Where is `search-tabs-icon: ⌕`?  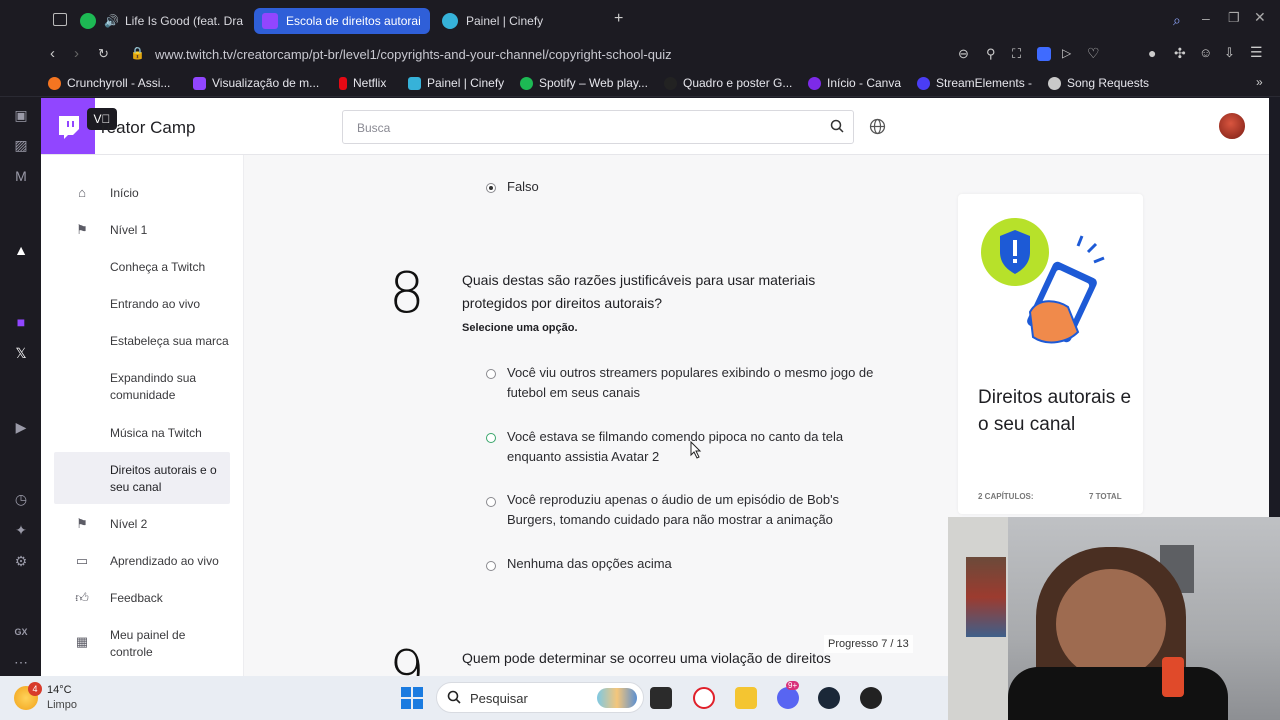 search-tabs-icon: ⌕ is located at coordinates (1177, 20).